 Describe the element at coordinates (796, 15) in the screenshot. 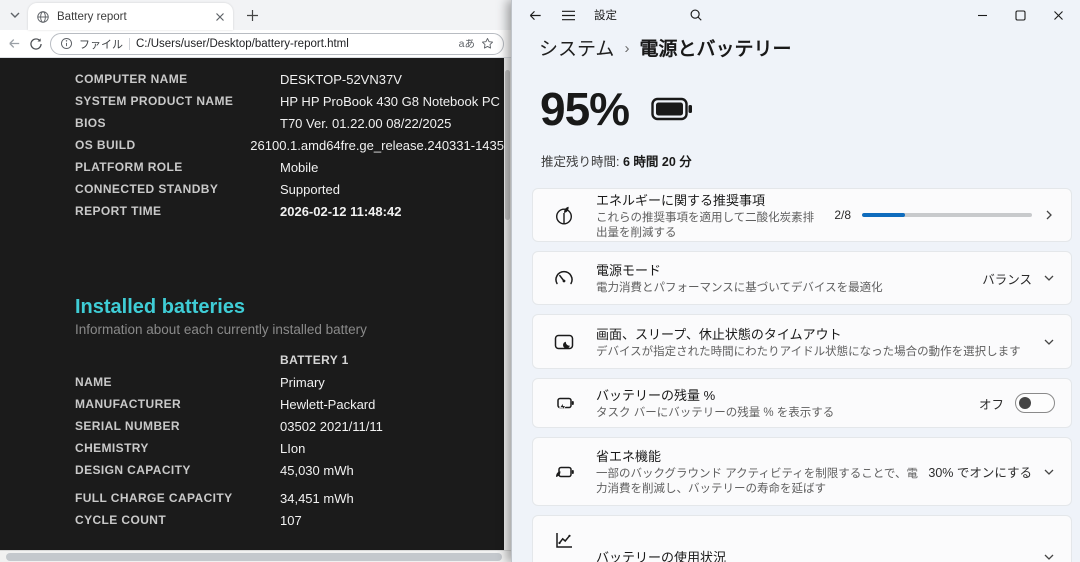

I see `settings-titlebar: 設定` at that location.